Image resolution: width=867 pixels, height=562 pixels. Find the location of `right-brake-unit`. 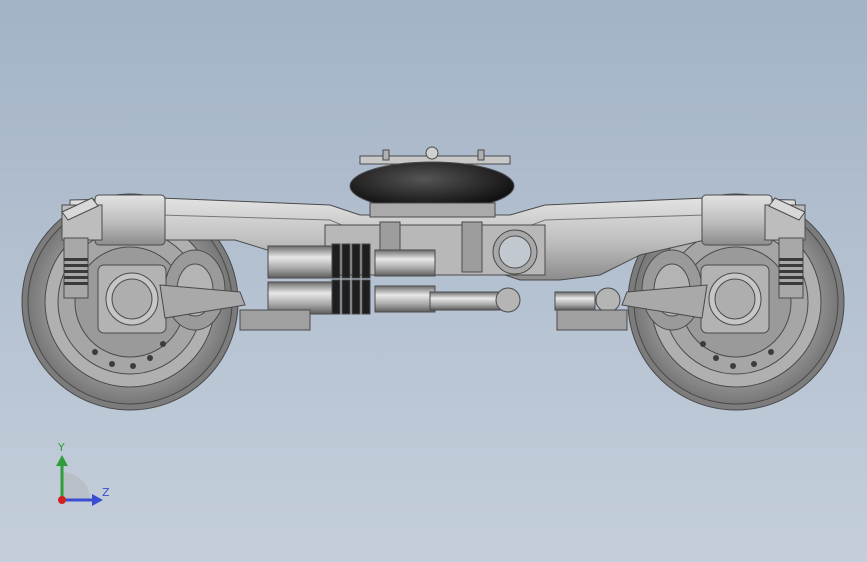

right-brake-unit is located at coordinates (592, 320).